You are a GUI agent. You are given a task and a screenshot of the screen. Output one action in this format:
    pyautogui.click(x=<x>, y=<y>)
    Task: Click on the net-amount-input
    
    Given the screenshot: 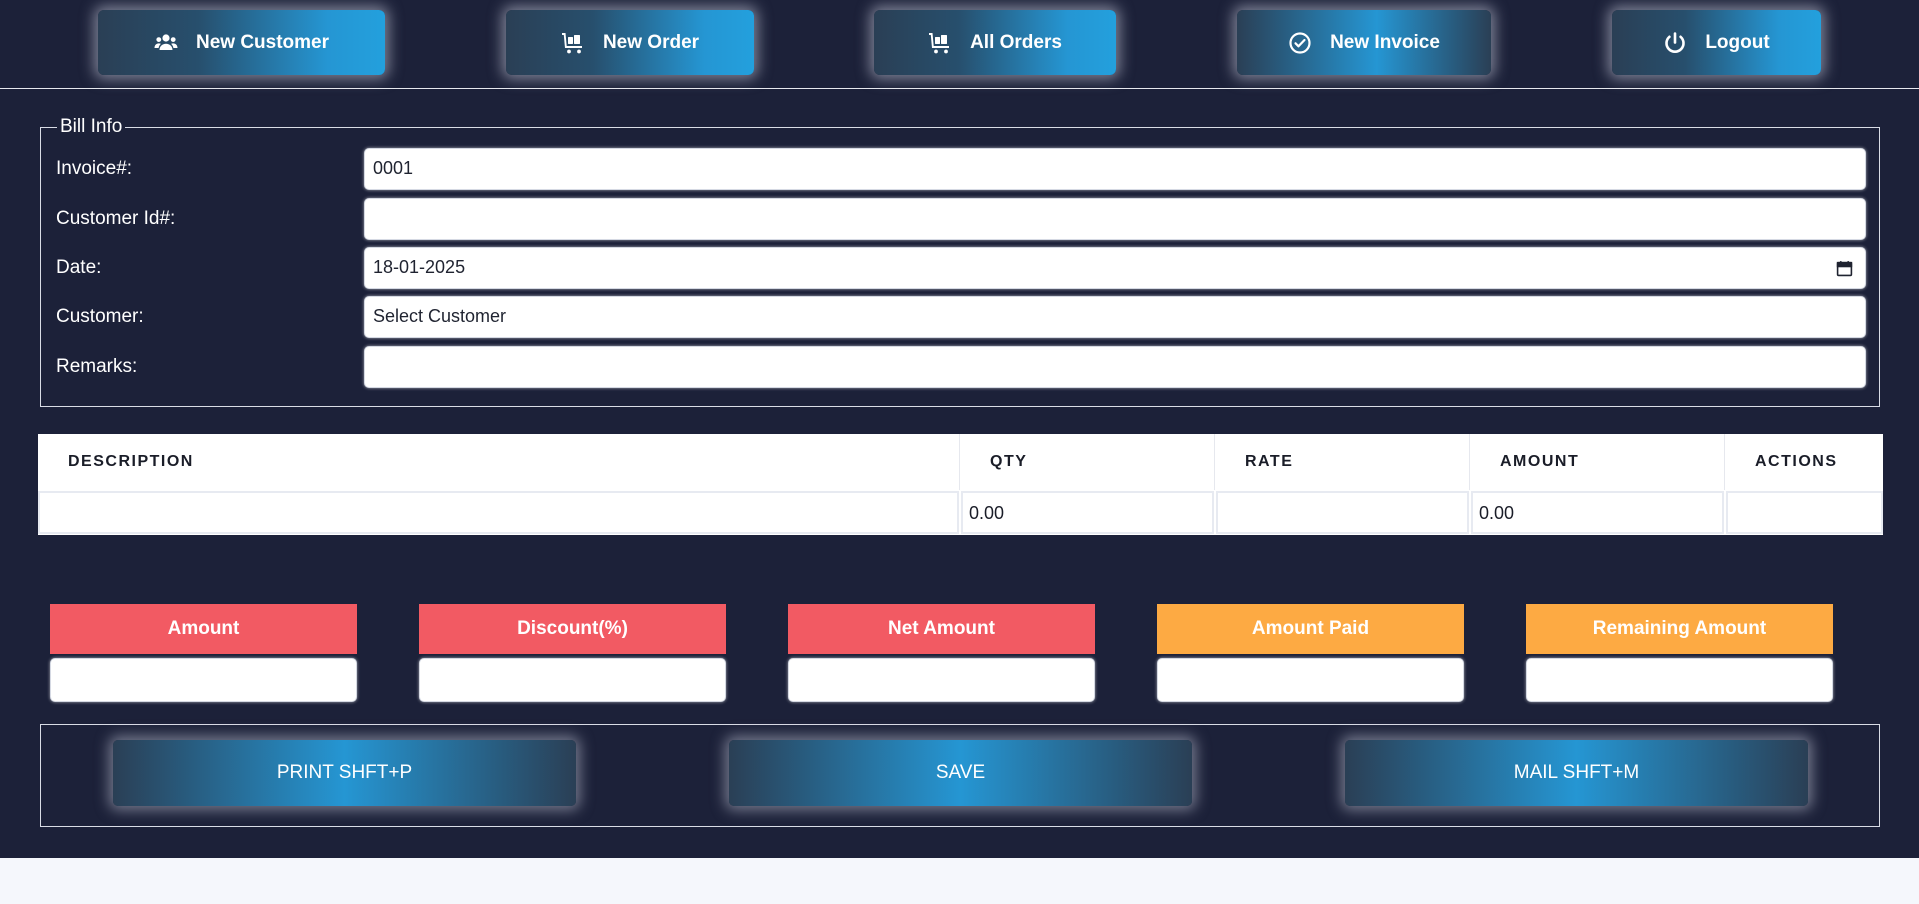 What is the action you would take?
    pyautogui.click(x=941, y=680)
    